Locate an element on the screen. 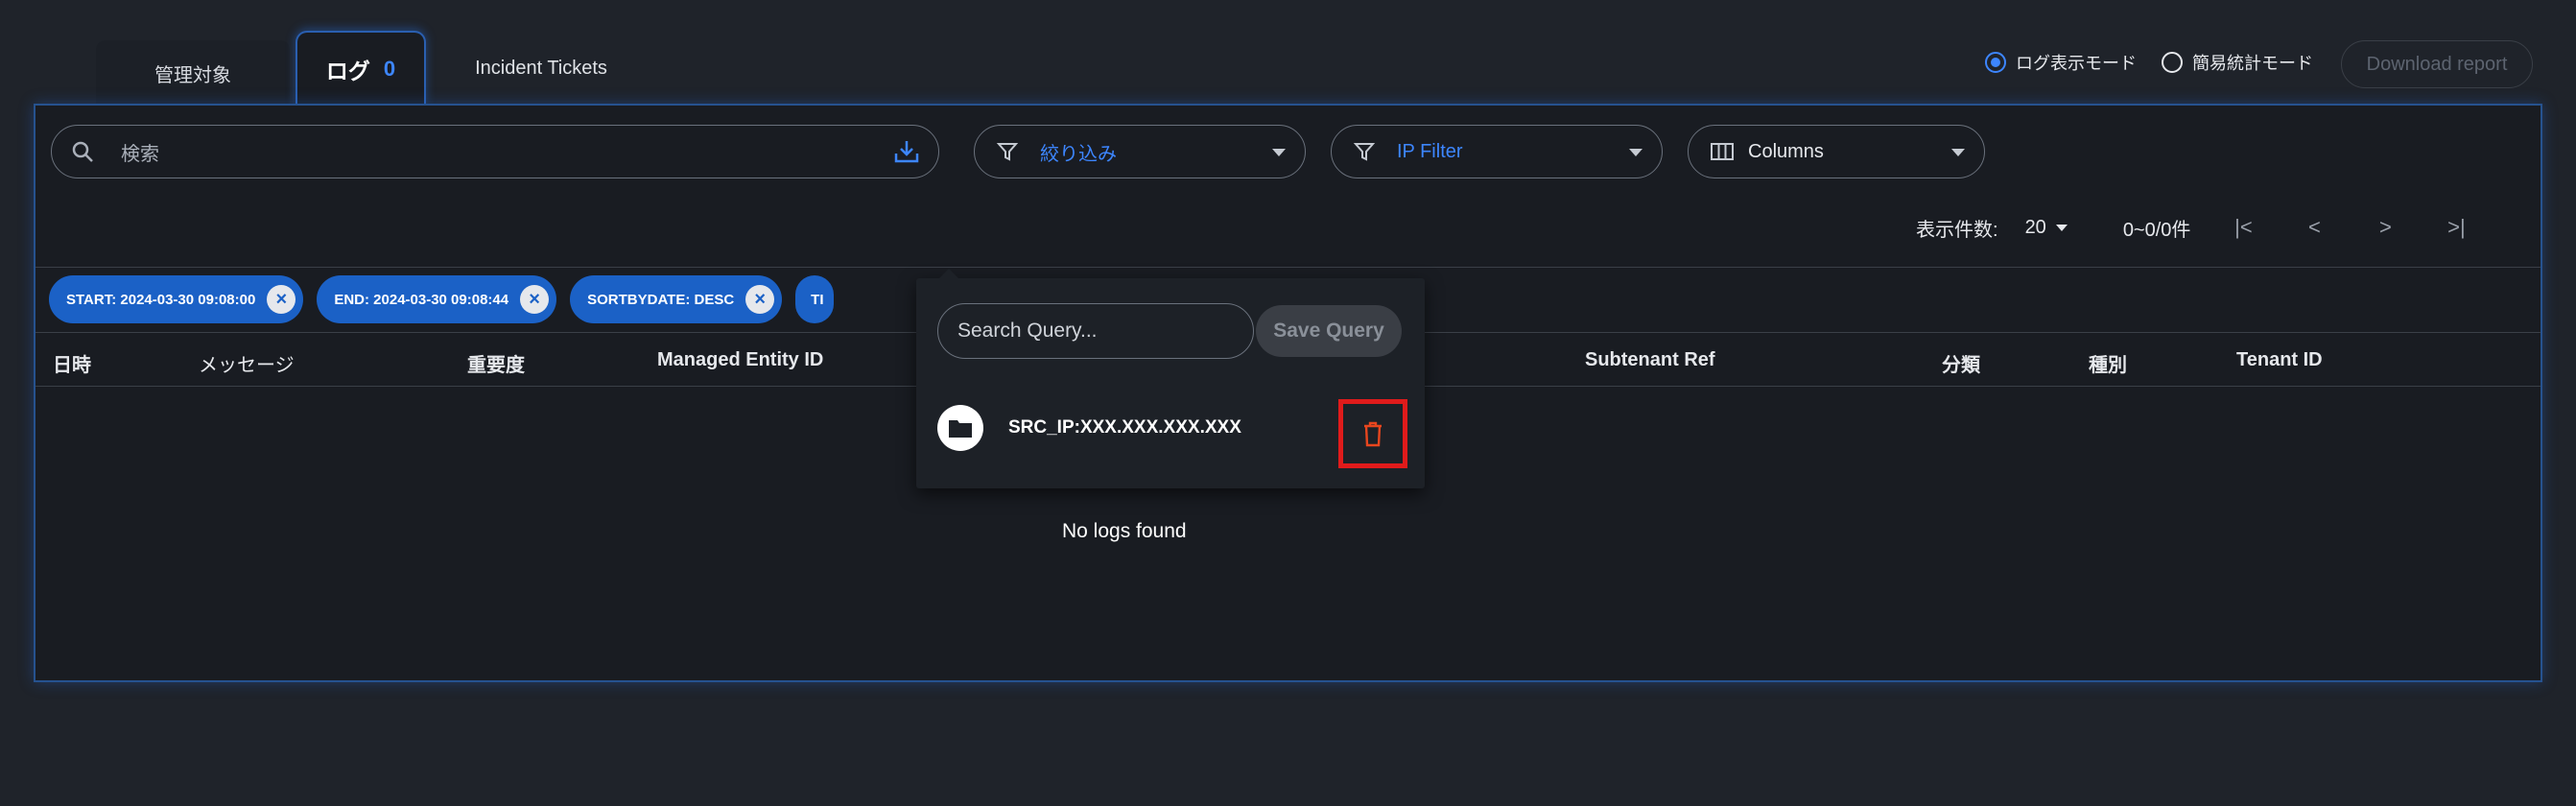 Image resolution: width=2576 pixels, height=806 pixels. trash-icon is located at coordinates (1373, 434).